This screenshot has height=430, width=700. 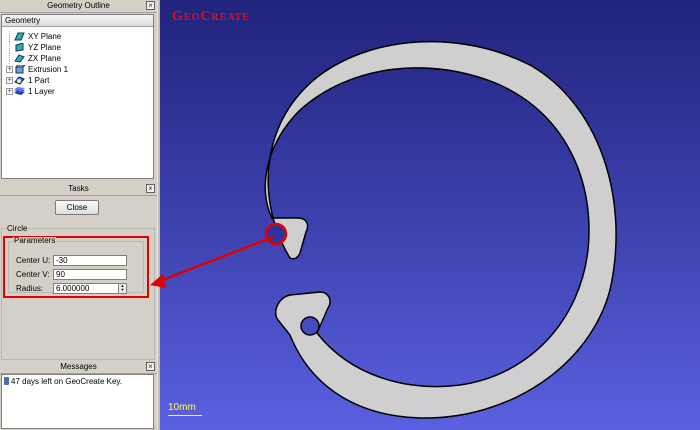 What do you see at coordinates (77, 91) in the screenshot?
I see `tree-item-1-layer: + 1 Layer` at bounding box center [77, 91].